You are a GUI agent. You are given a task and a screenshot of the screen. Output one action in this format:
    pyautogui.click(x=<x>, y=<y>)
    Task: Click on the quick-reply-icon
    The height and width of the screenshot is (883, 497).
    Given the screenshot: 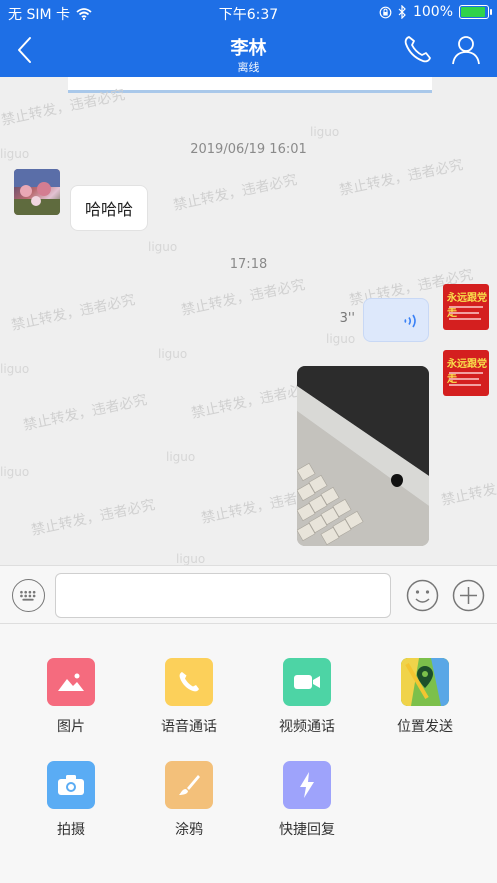 What is the action you would take?
    pyautogui.click(x=307, y=785)
    